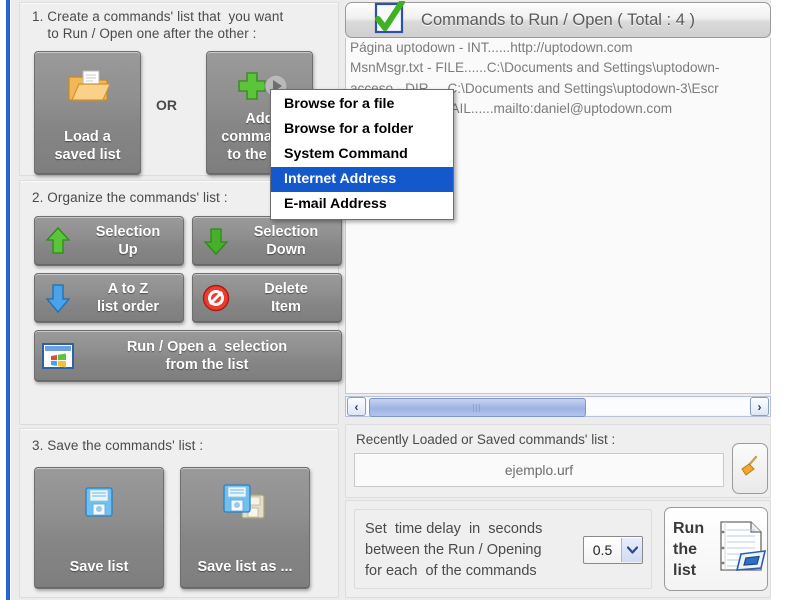 The height and width of the screenshot is (600, 800). I want to click on run-the-list-button: Run the list, so click(716, 549).